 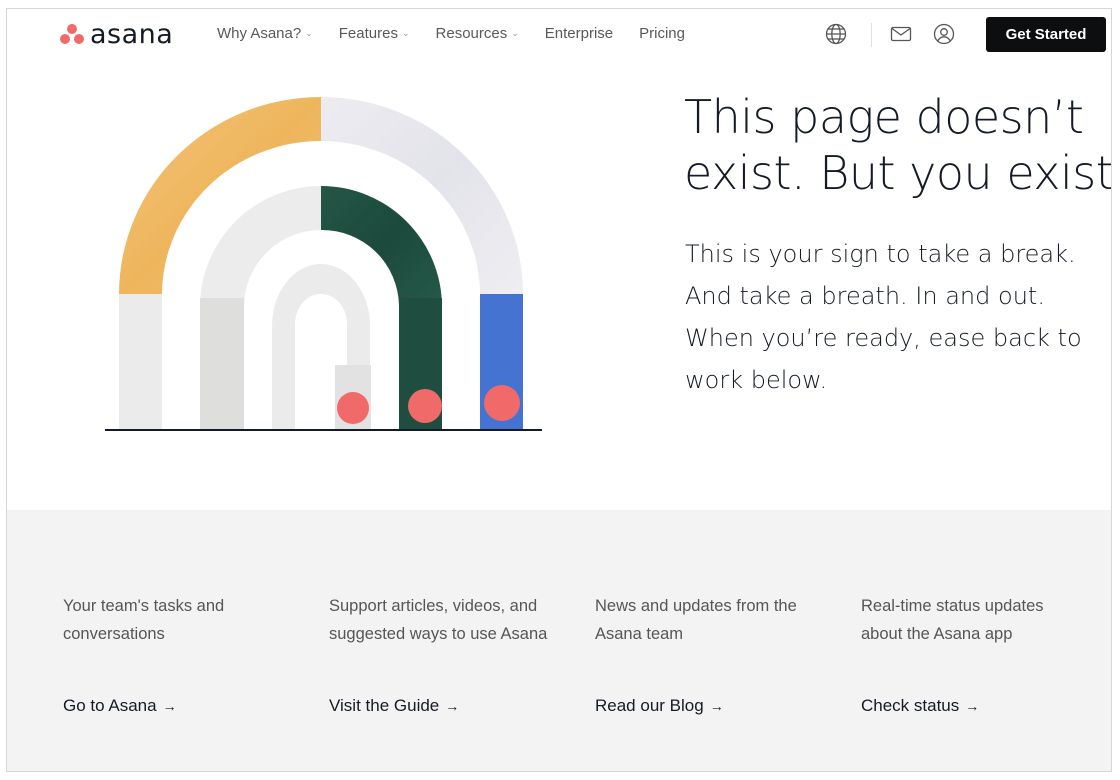 I want to click on description-line: Your team's tasks and, so click(x=144, y=606).